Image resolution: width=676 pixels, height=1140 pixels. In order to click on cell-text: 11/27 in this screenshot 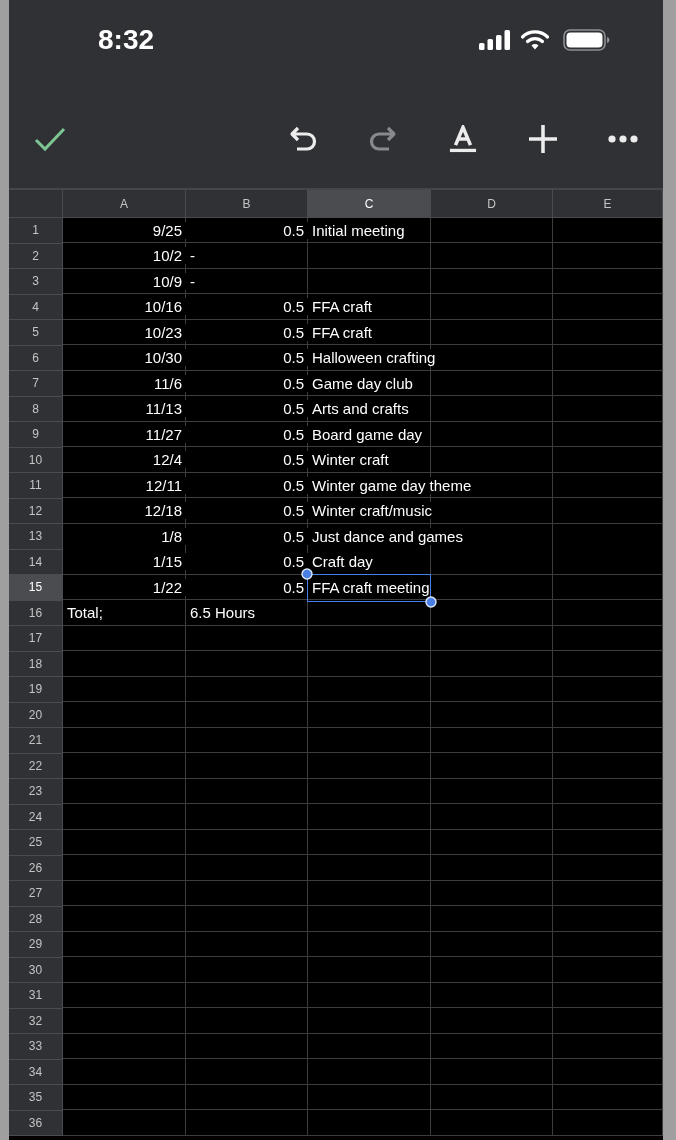, I will do `click(165, 434)`.